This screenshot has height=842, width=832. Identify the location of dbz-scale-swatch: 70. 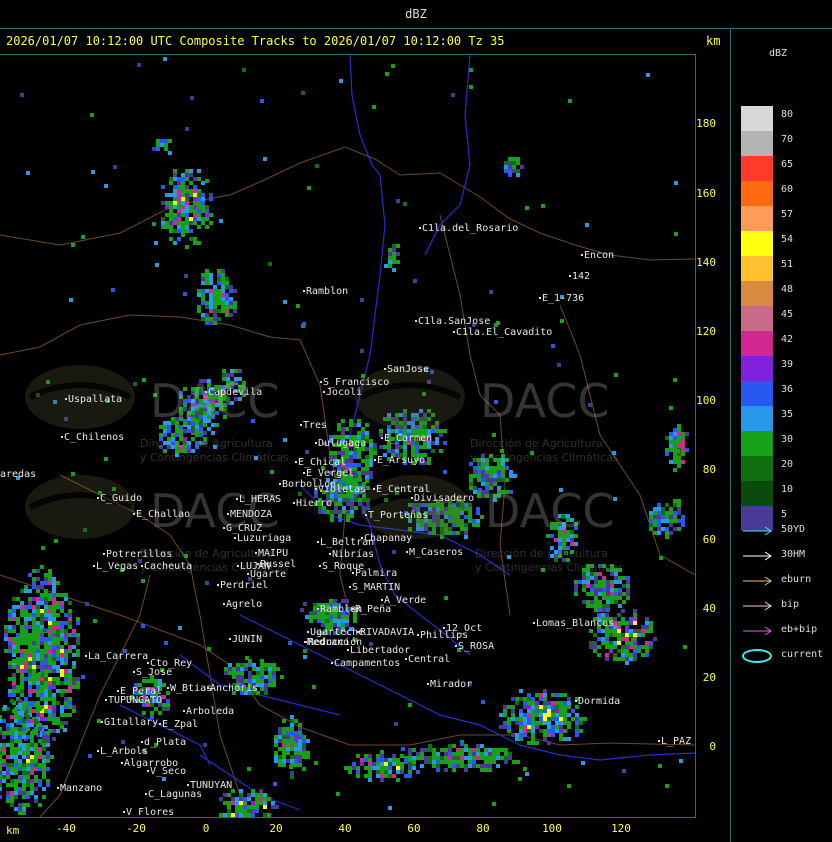
(767, 143).